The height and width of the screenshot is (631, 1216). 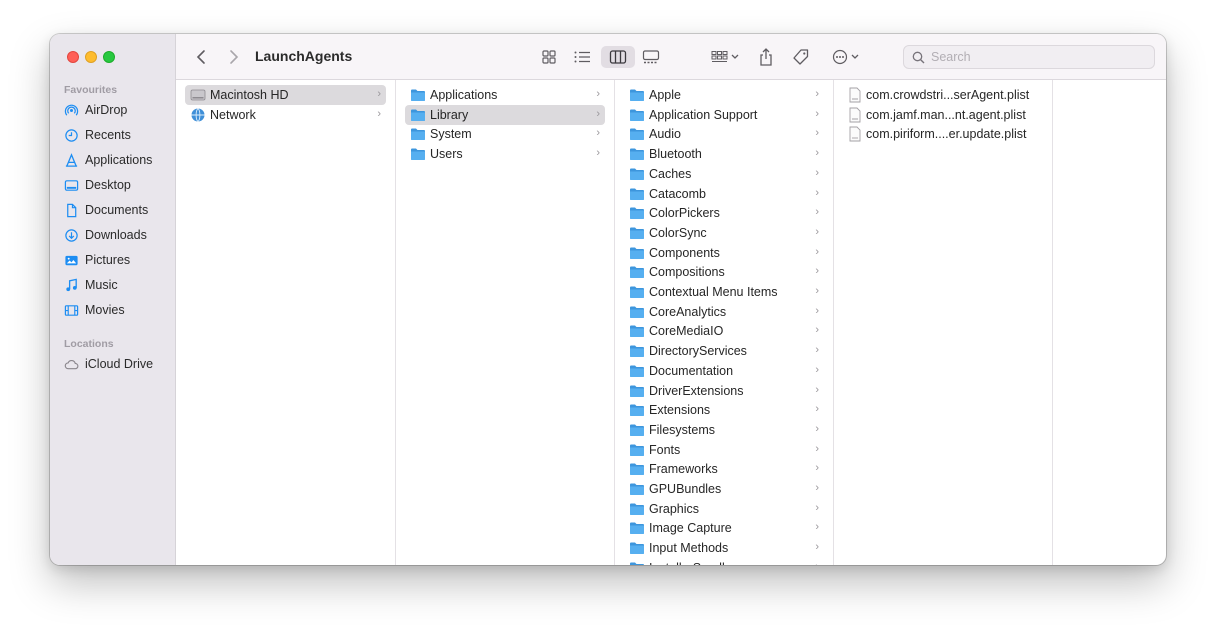 I want to click on folder-item: Components ›, so click(x=724, y=253).